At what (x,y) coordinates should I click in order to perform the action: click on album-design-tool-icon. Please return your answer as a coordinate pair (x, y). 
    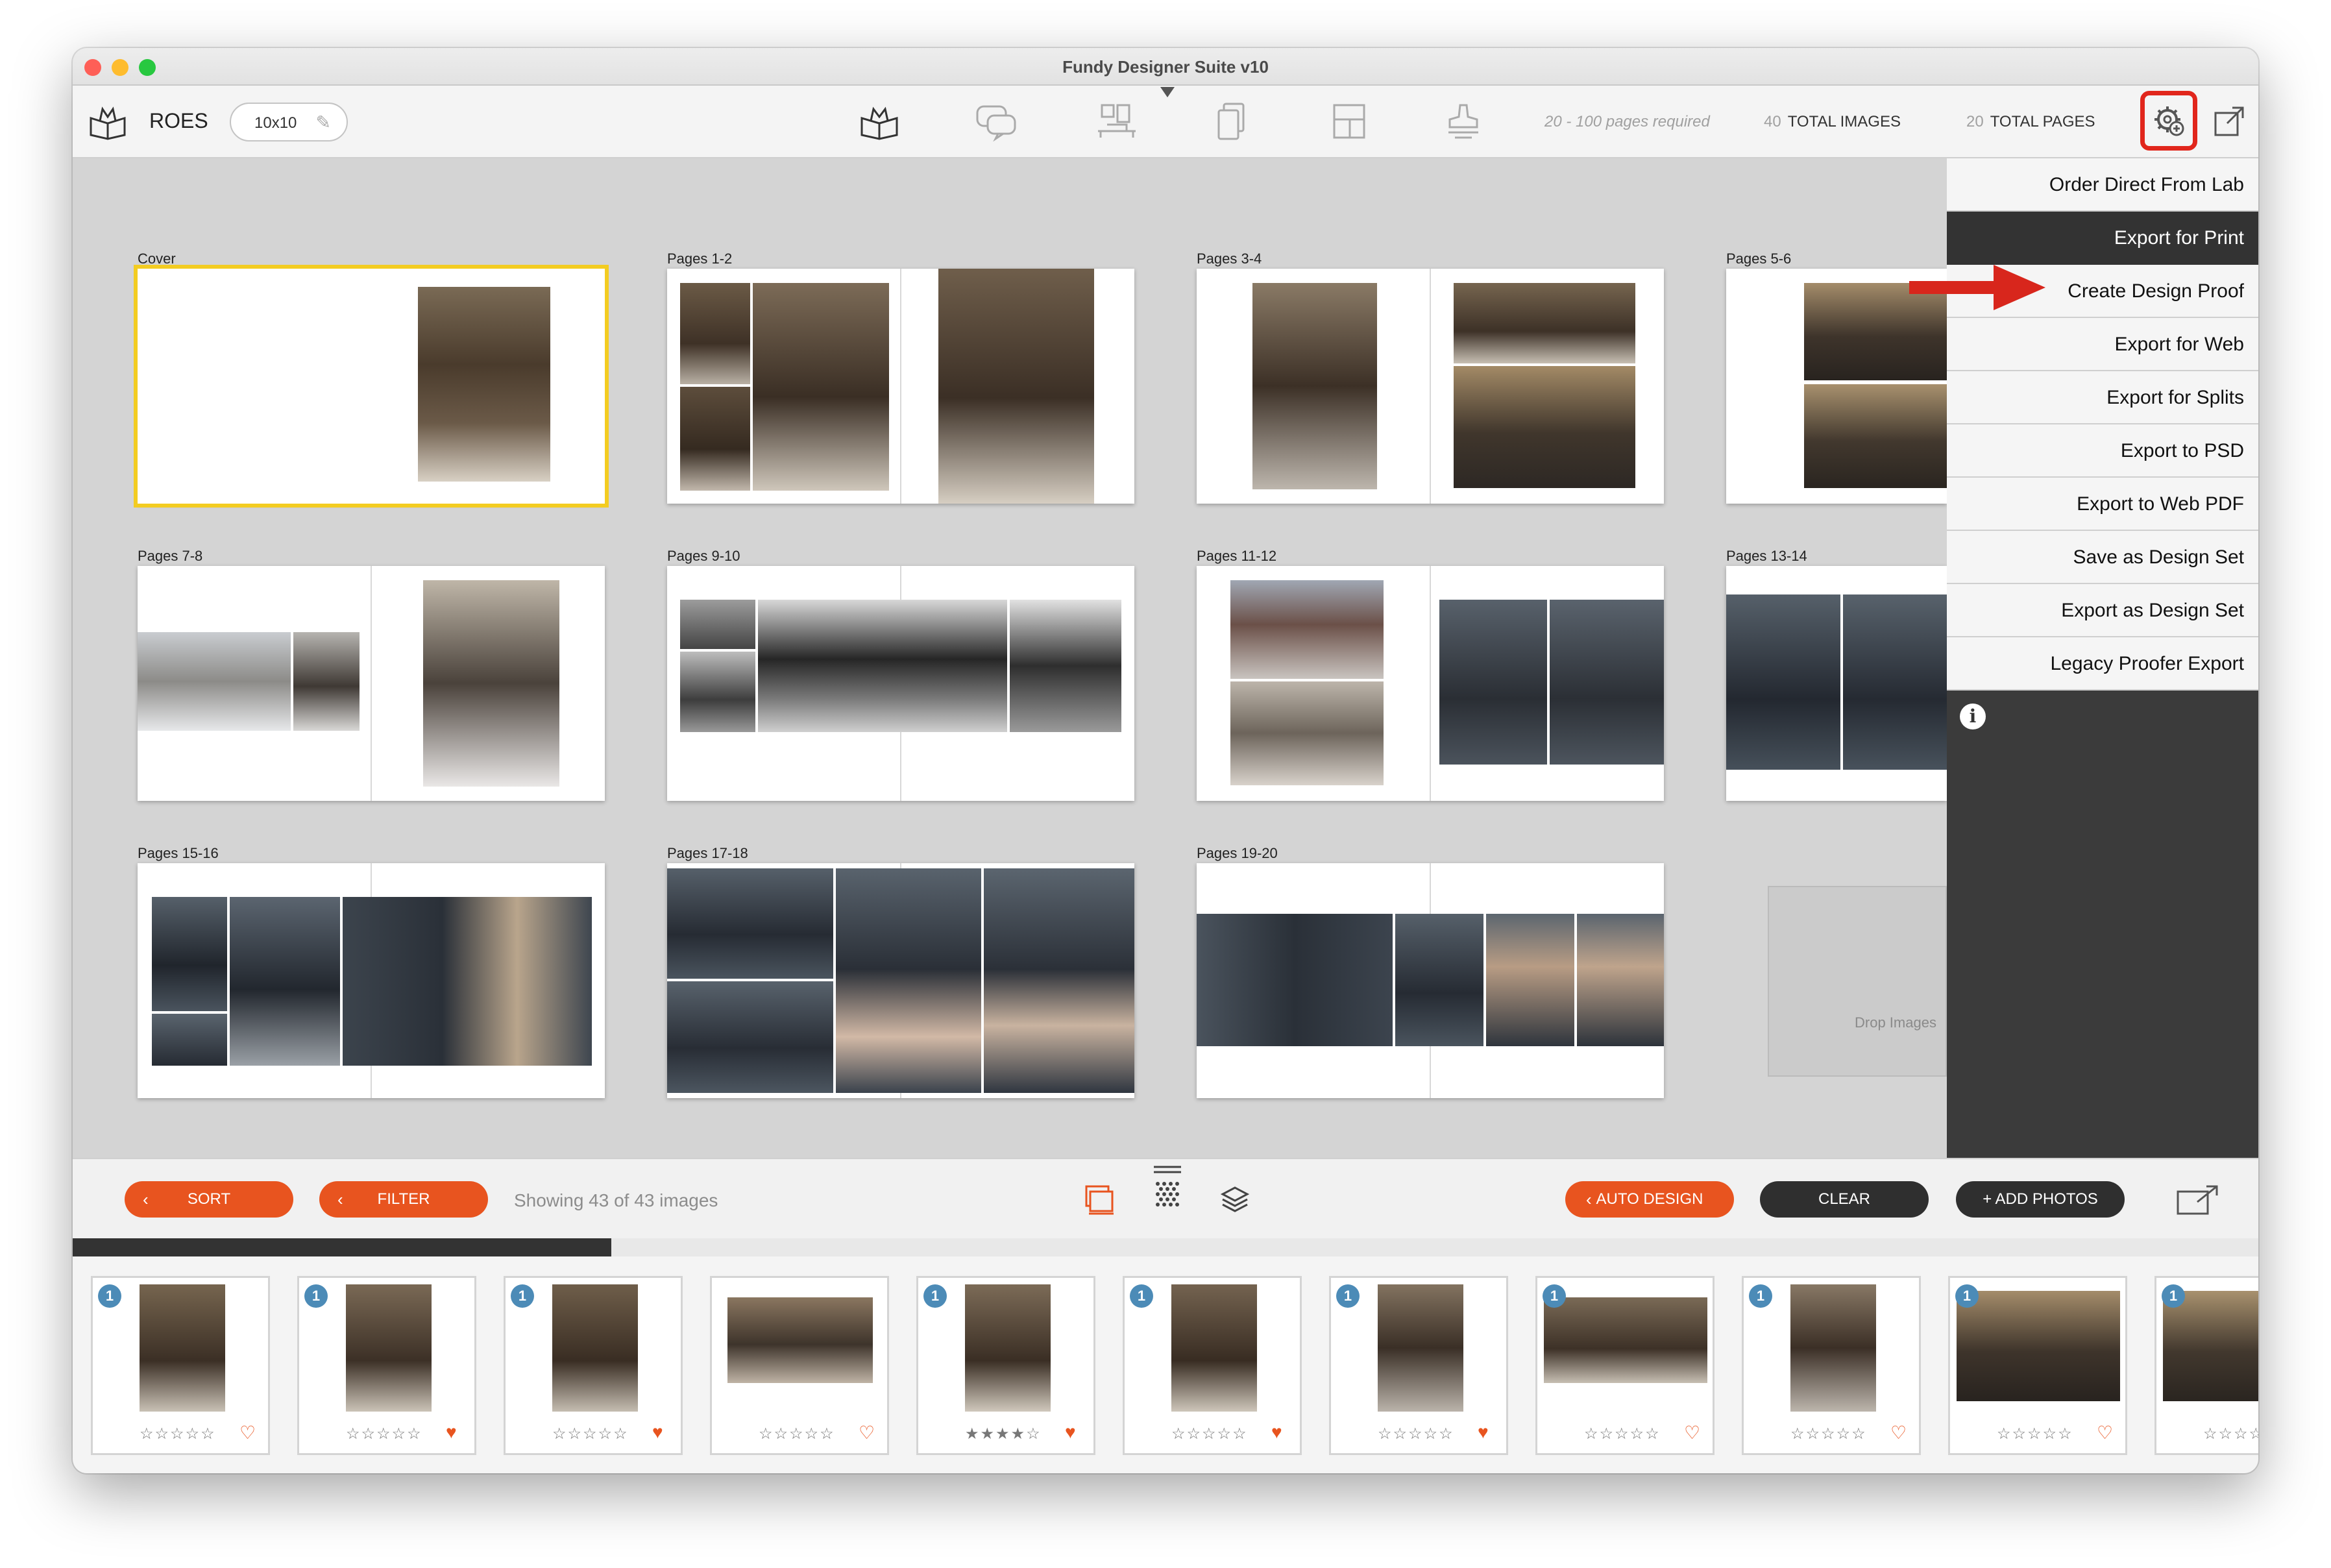
    Looking at the image, I should click on (879, 121).